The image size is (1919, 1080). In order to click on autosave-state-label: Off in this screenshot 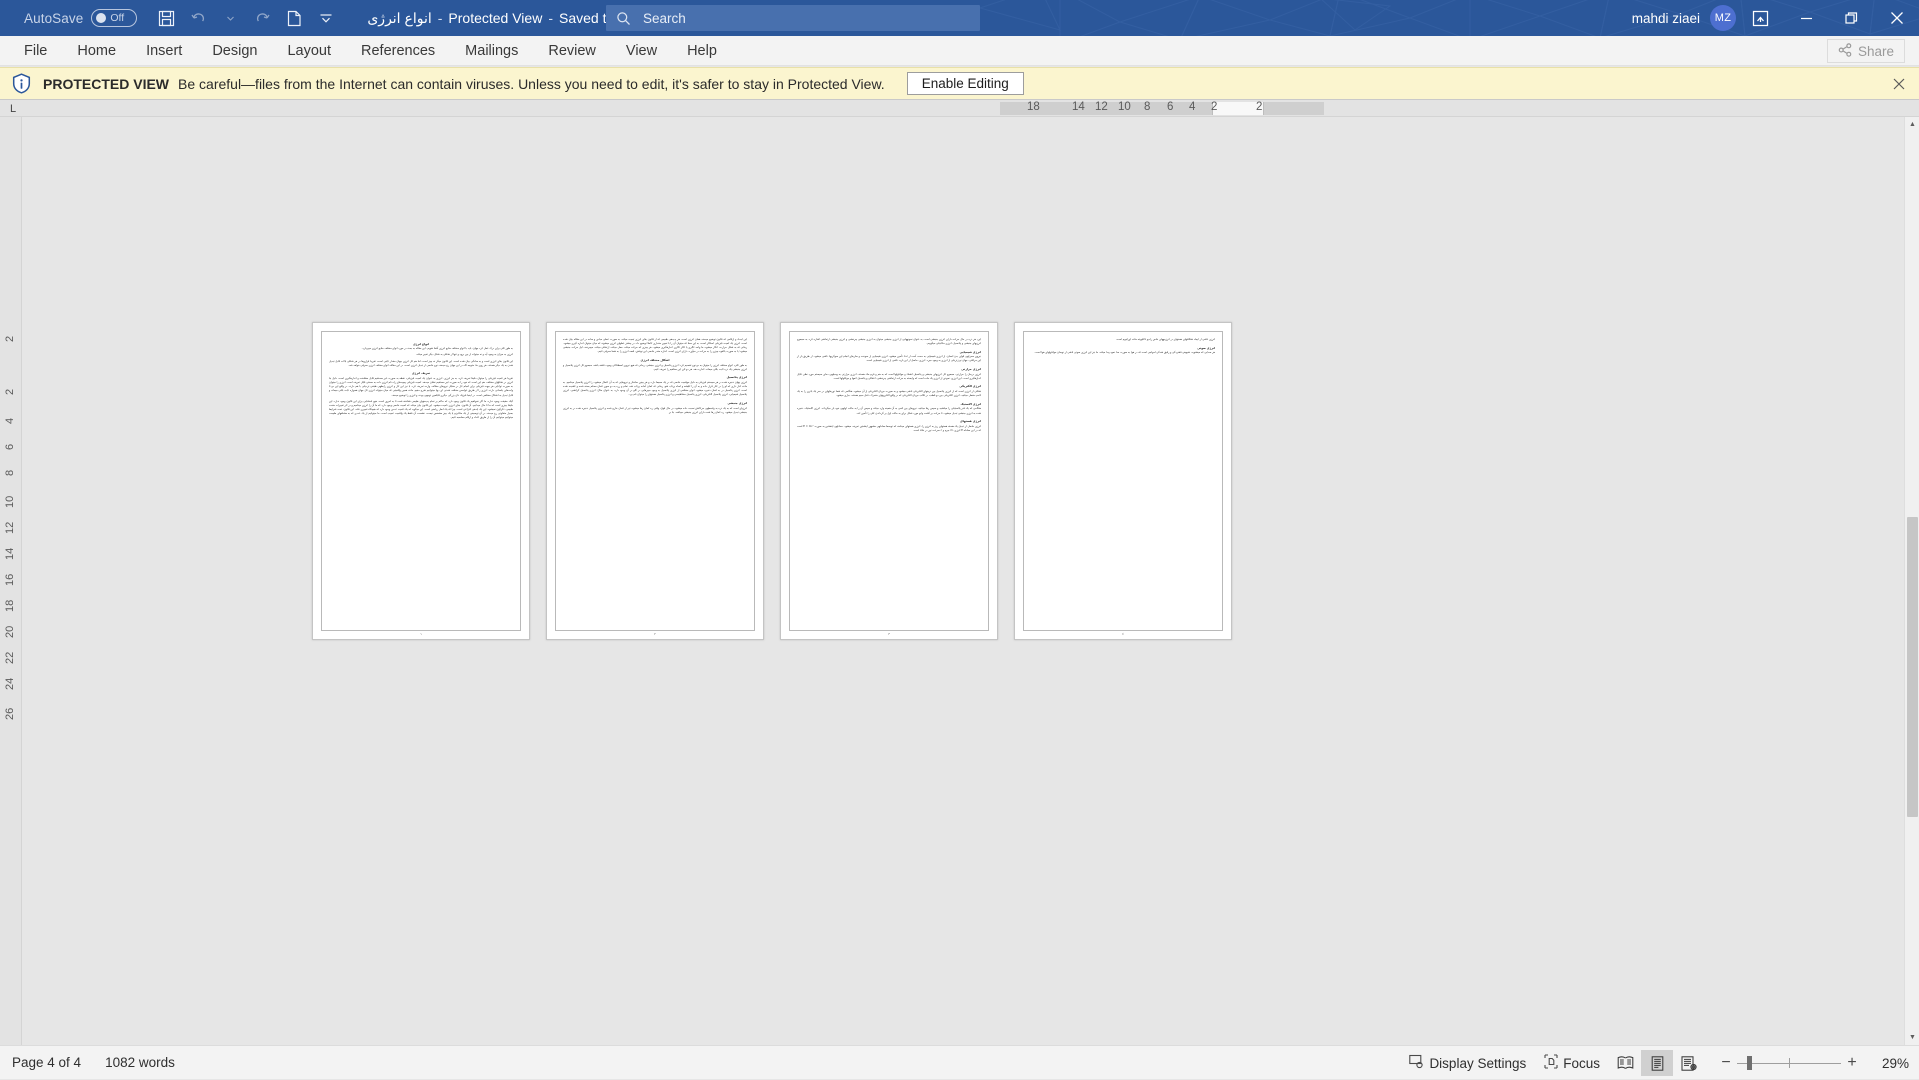, I will do `click(117, 18)`.